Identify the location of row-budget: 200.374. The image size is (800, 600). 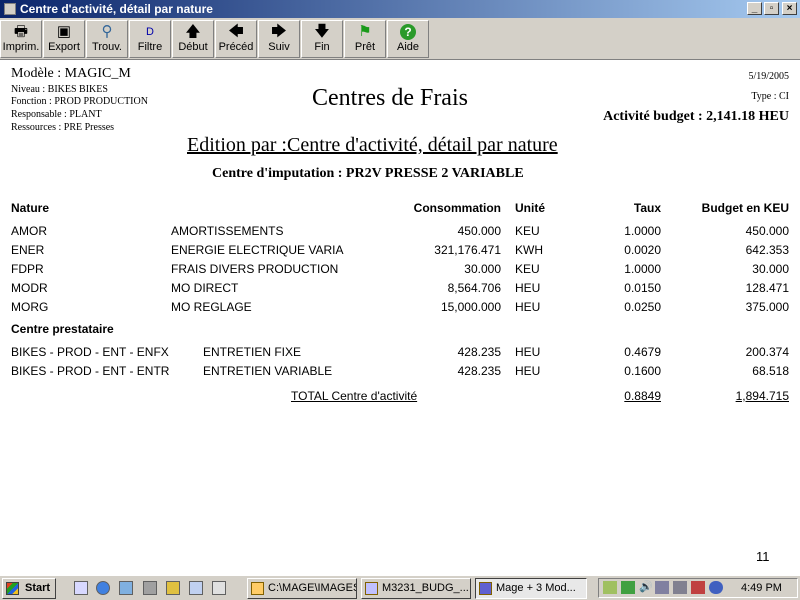
(767, 352).